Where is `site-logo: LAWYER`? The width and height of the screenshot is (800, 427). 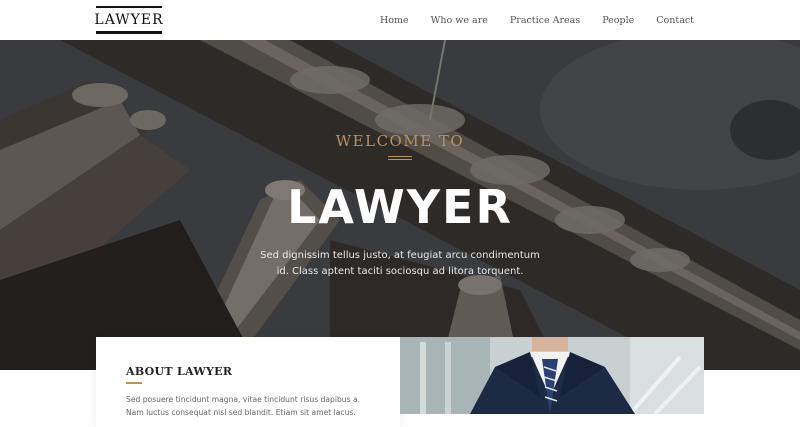 site-logo: LAWYER is located at coordinates (128, 20).